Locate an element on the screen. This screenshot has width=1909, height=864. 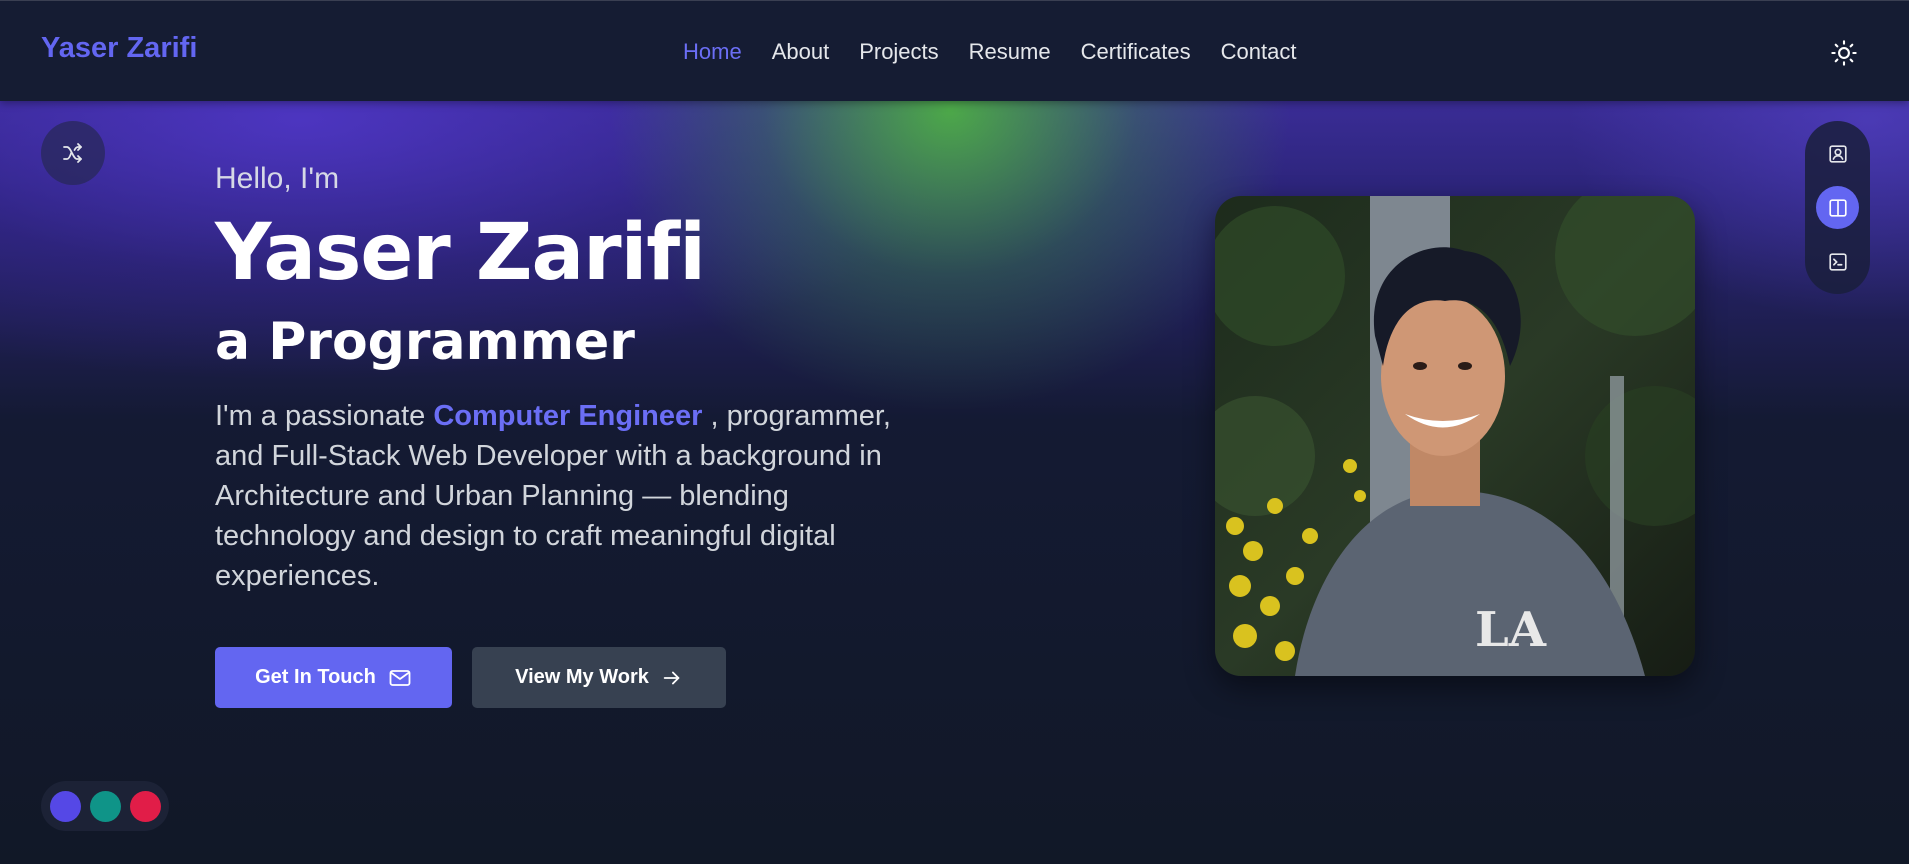
split-layout-icon is located at coordinates (1837, 207).